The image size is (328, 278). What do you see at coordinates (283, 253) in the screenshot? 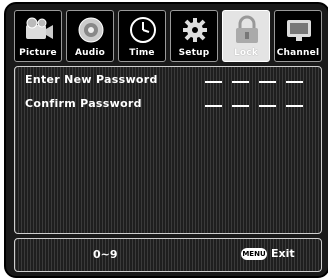
I see `exit-label: Exit` at bounding box center [283, 253].